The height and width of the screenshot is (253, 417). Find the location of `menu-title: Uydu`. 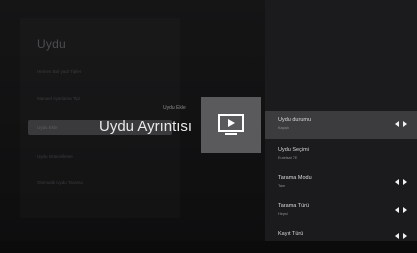

menu-title: Uydu is located at coordinates (51, 44).